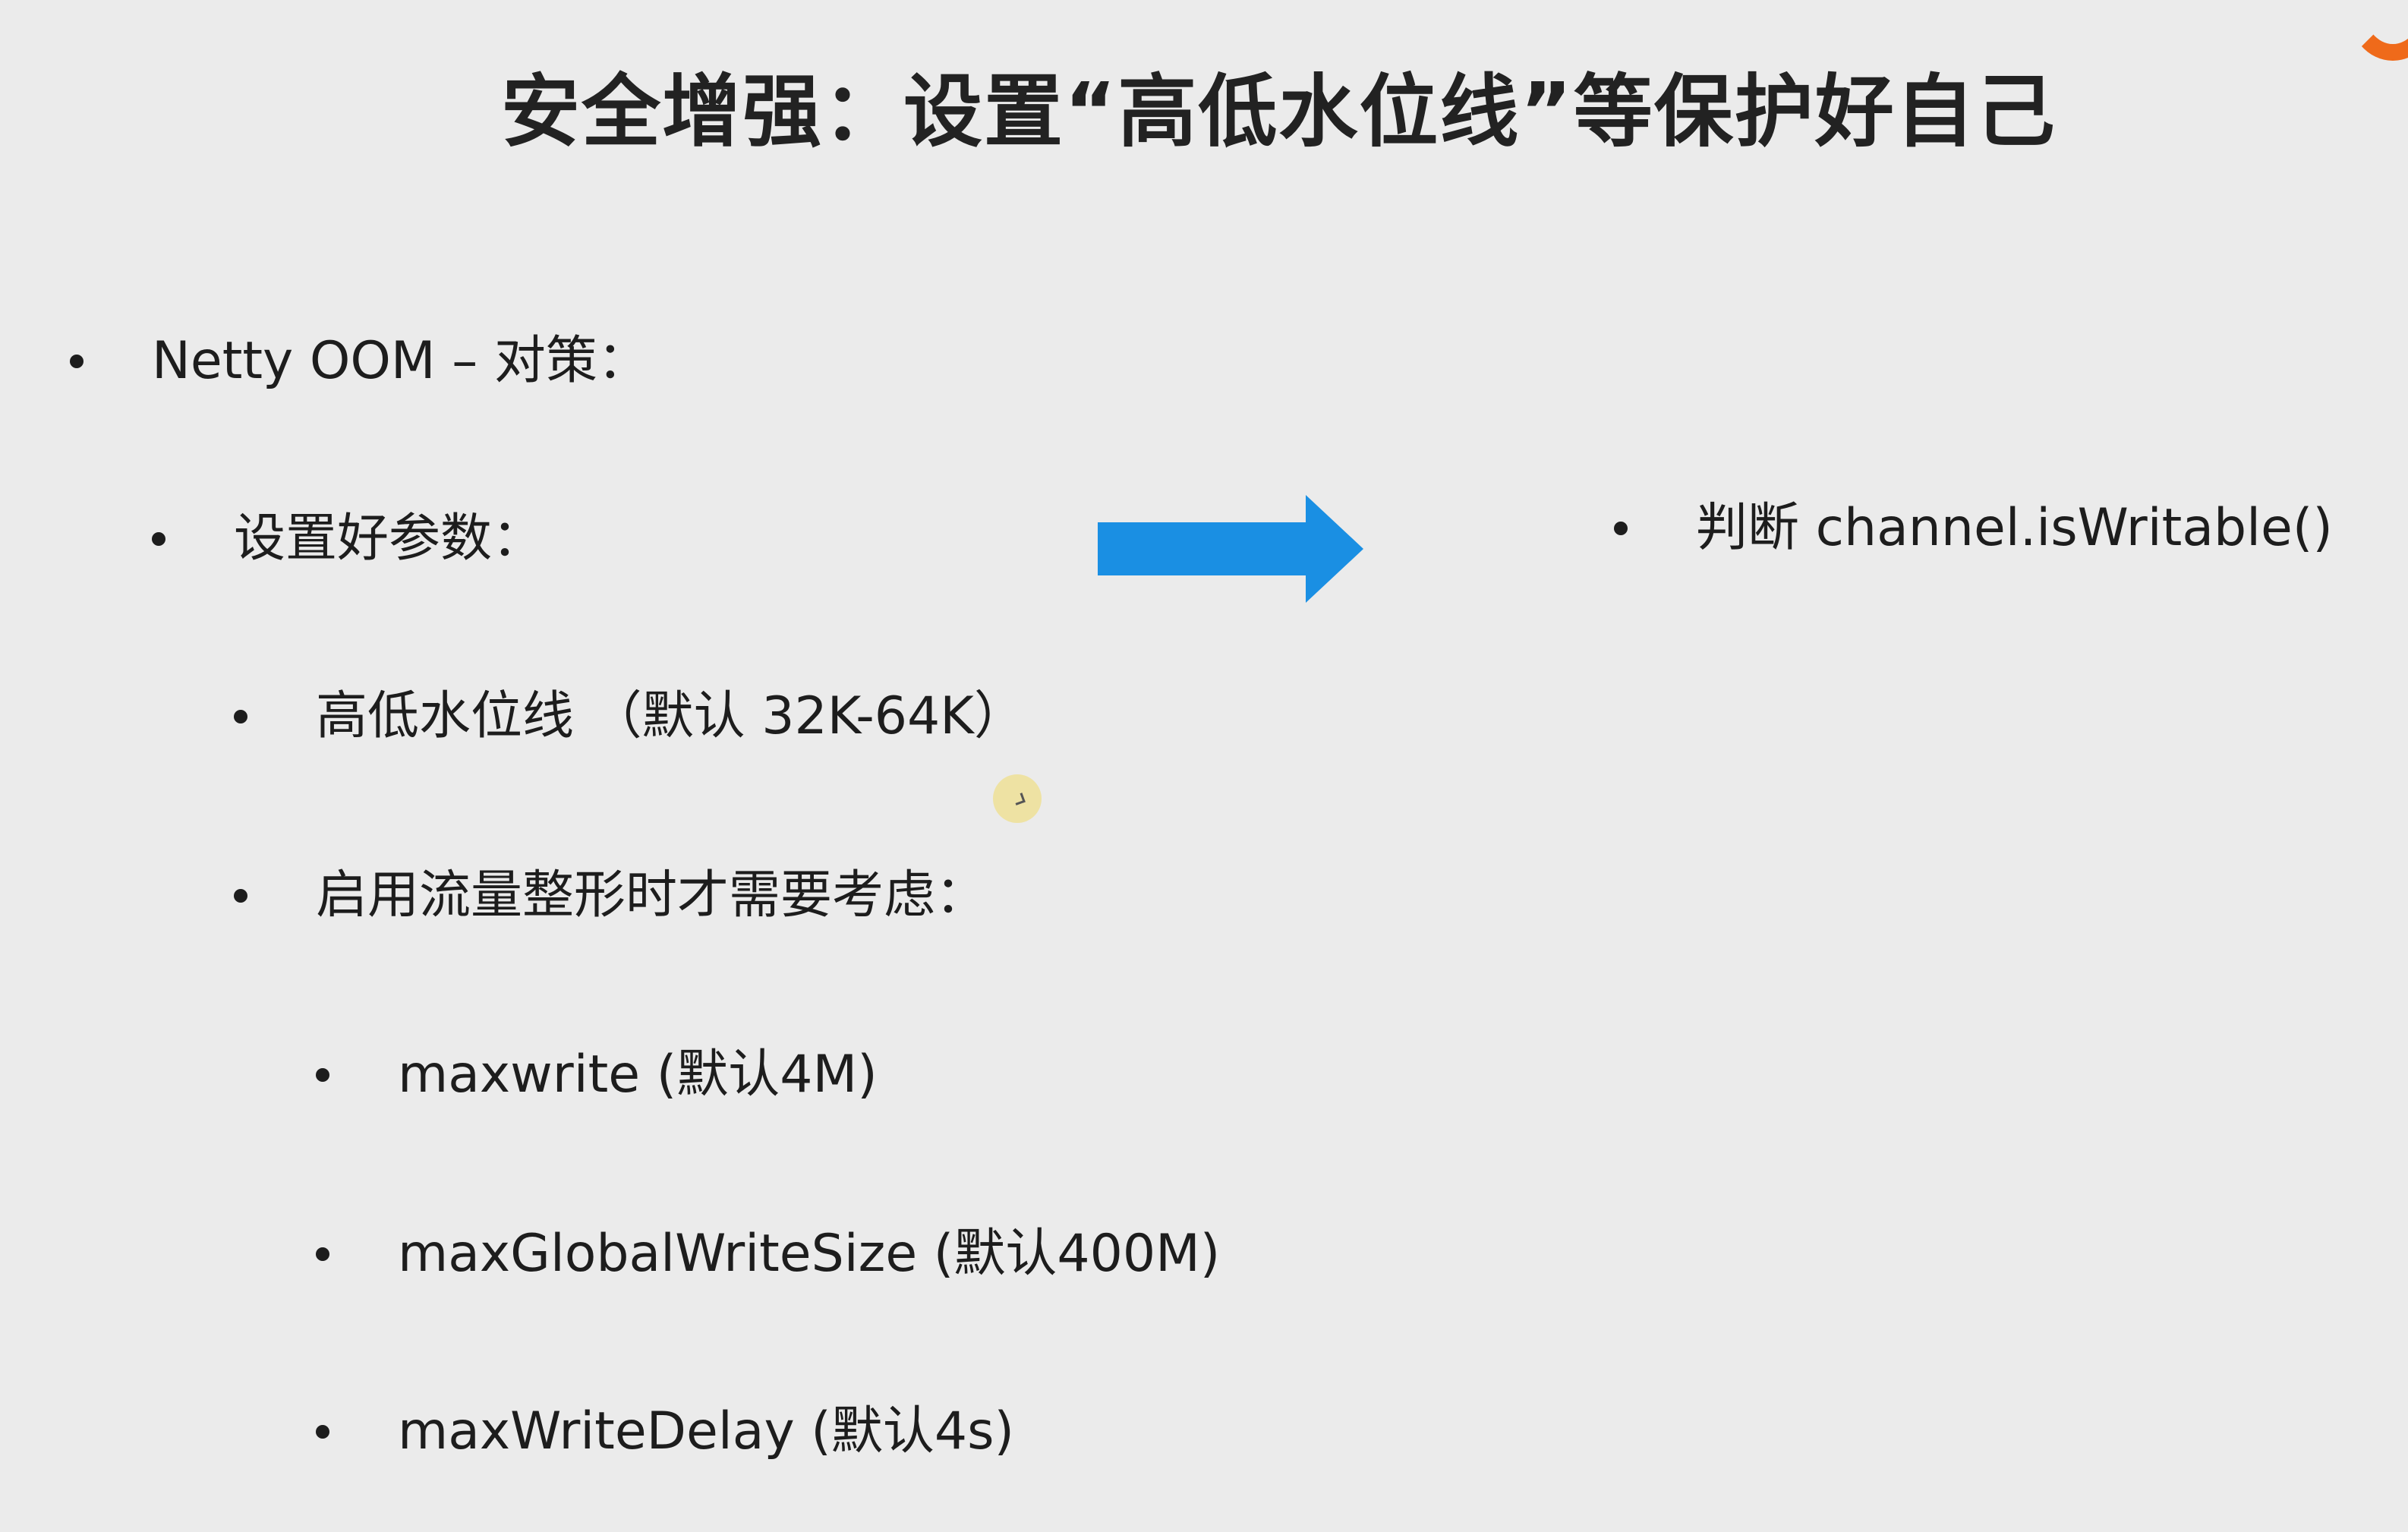 The image size is (2408, 1532). Describe the element at coordinates (671, 716) in the screenshot. I see `bullet-text: 高低水位线 （默认 32K-64K）` at that location.